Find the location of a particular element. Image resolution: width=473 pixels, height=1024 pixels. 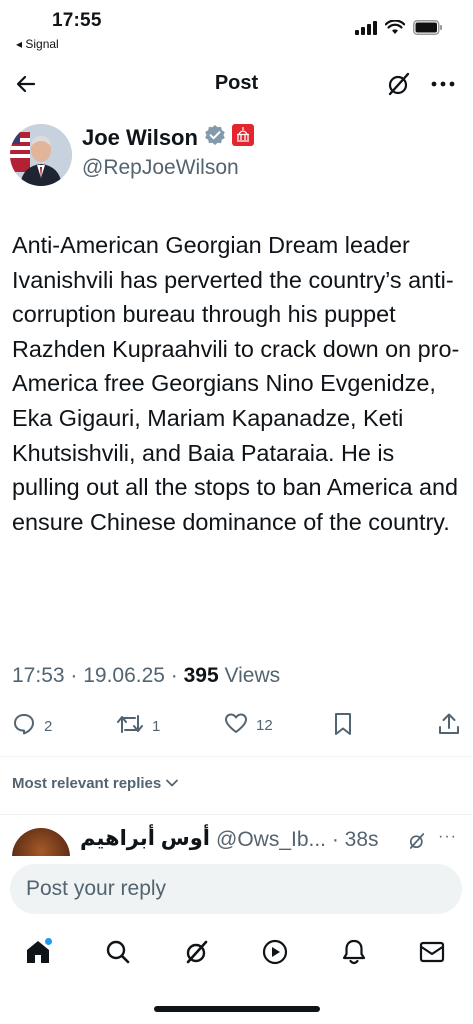

notification-dot is located at coordinates (48, 941).